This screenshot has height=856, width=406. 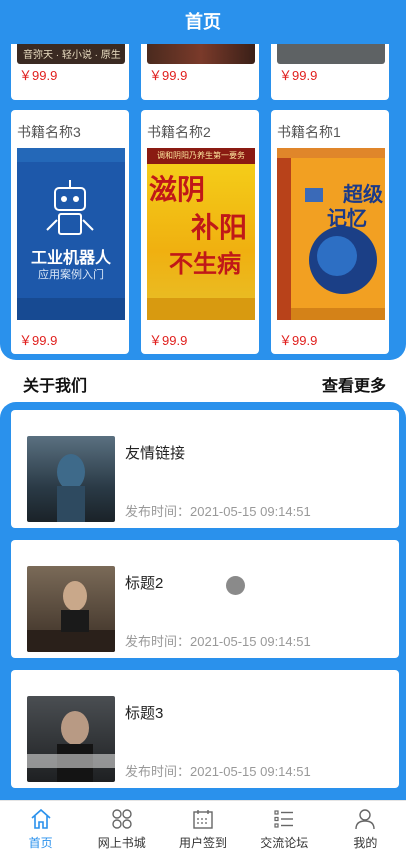 I want to click on tab-profile: 我的, so click(x=365, y=828).